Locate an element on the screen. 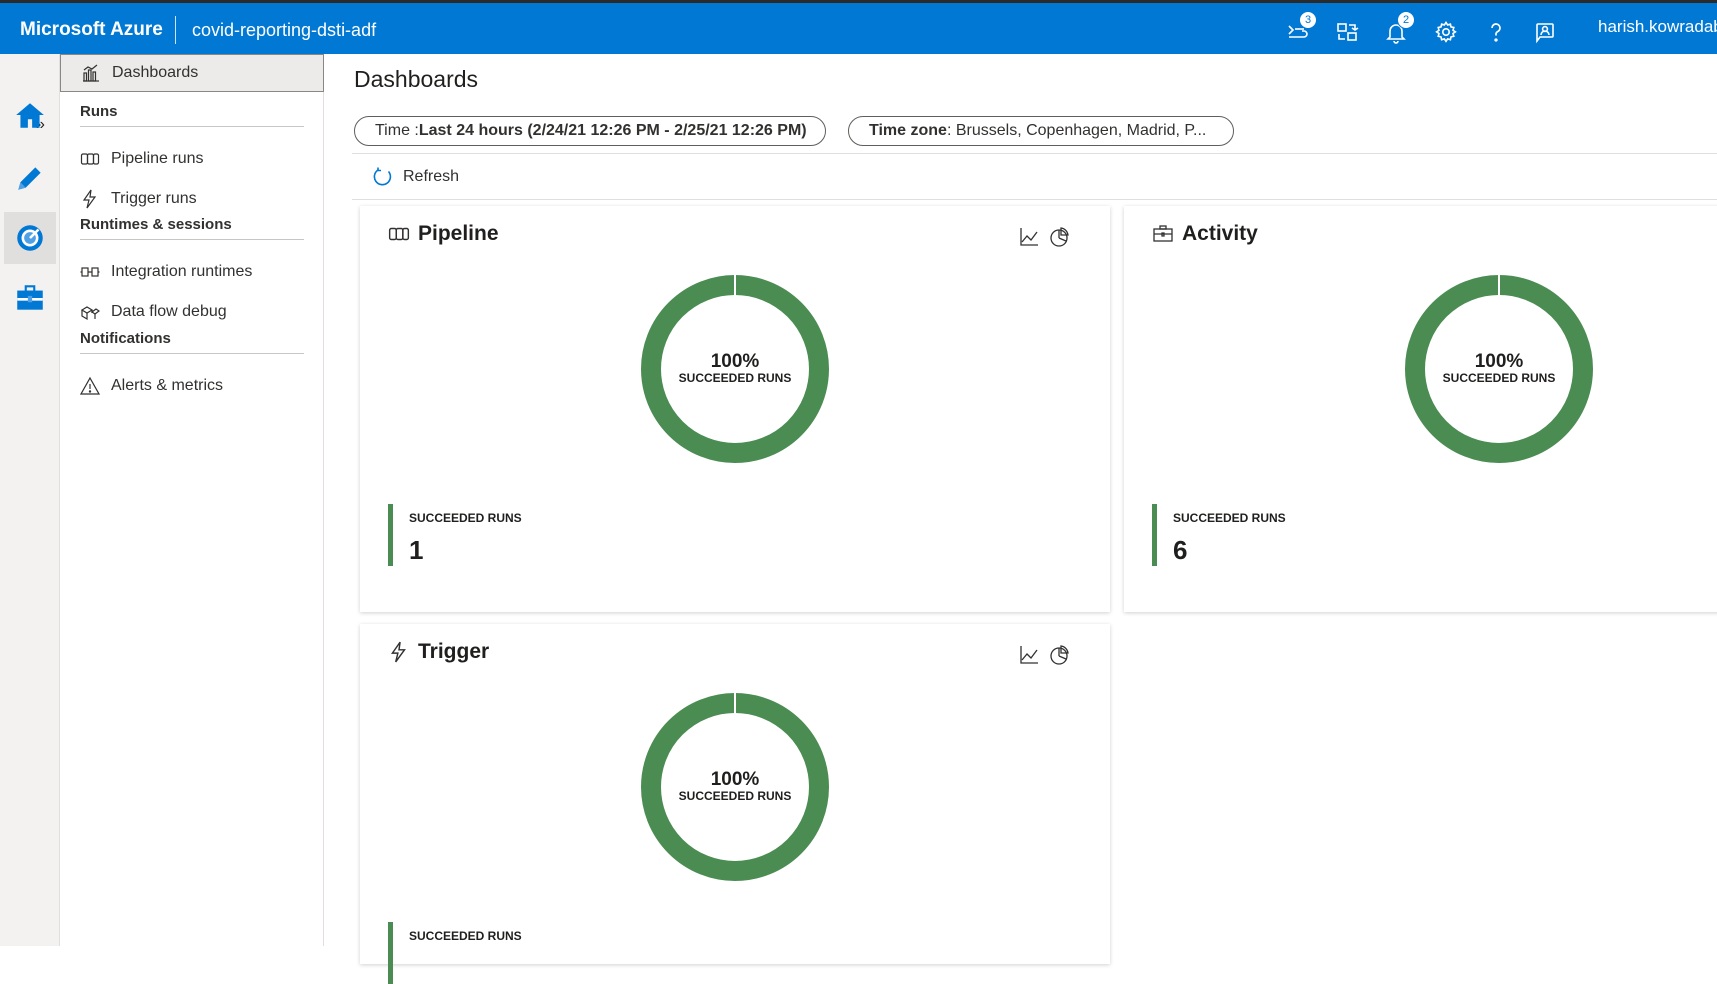 The height and width of the screenshot is (984, 1717). activity-card-title: Activity is located at coordinates (1205, 234).